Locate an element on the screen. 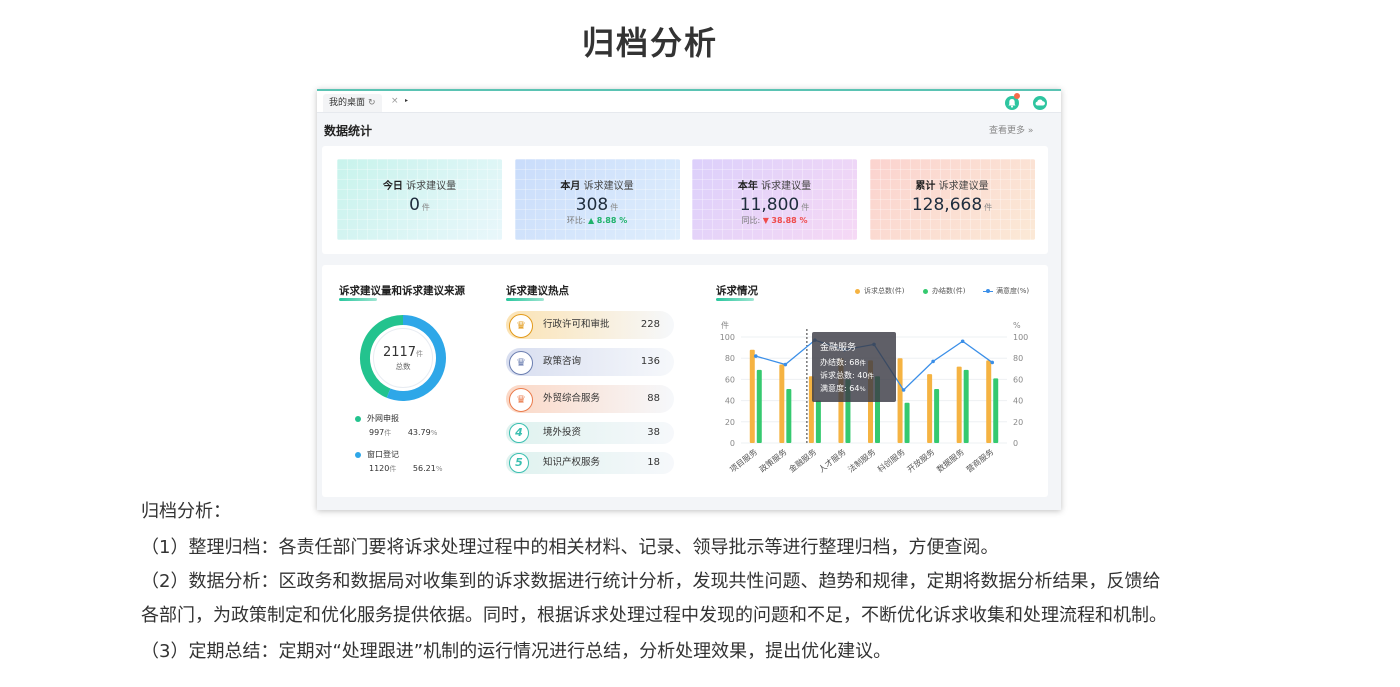 This screenshot has width=1400, height=687. x-tick-label: 法制服务 is located at coordinates (861, 461).